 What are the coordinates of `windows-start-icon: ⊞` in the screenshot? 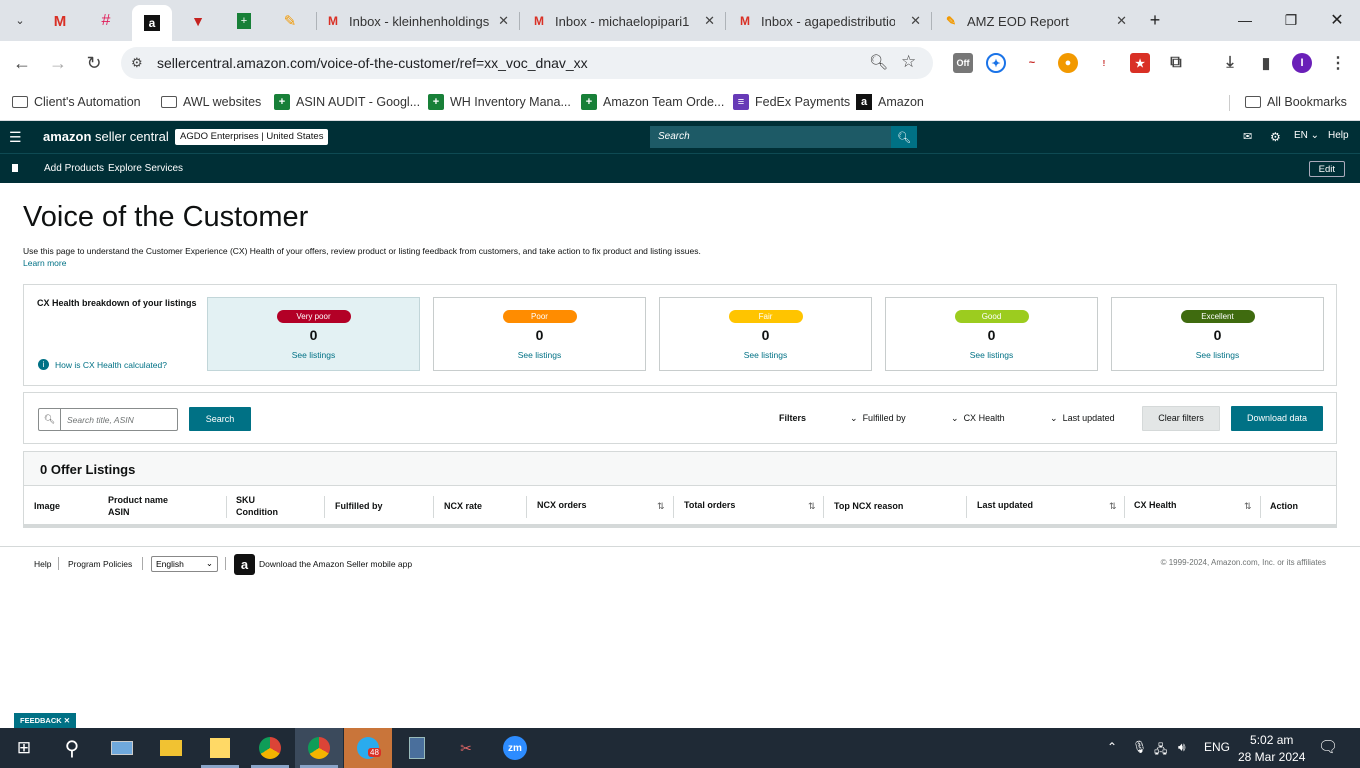 It's located at (24, 748).